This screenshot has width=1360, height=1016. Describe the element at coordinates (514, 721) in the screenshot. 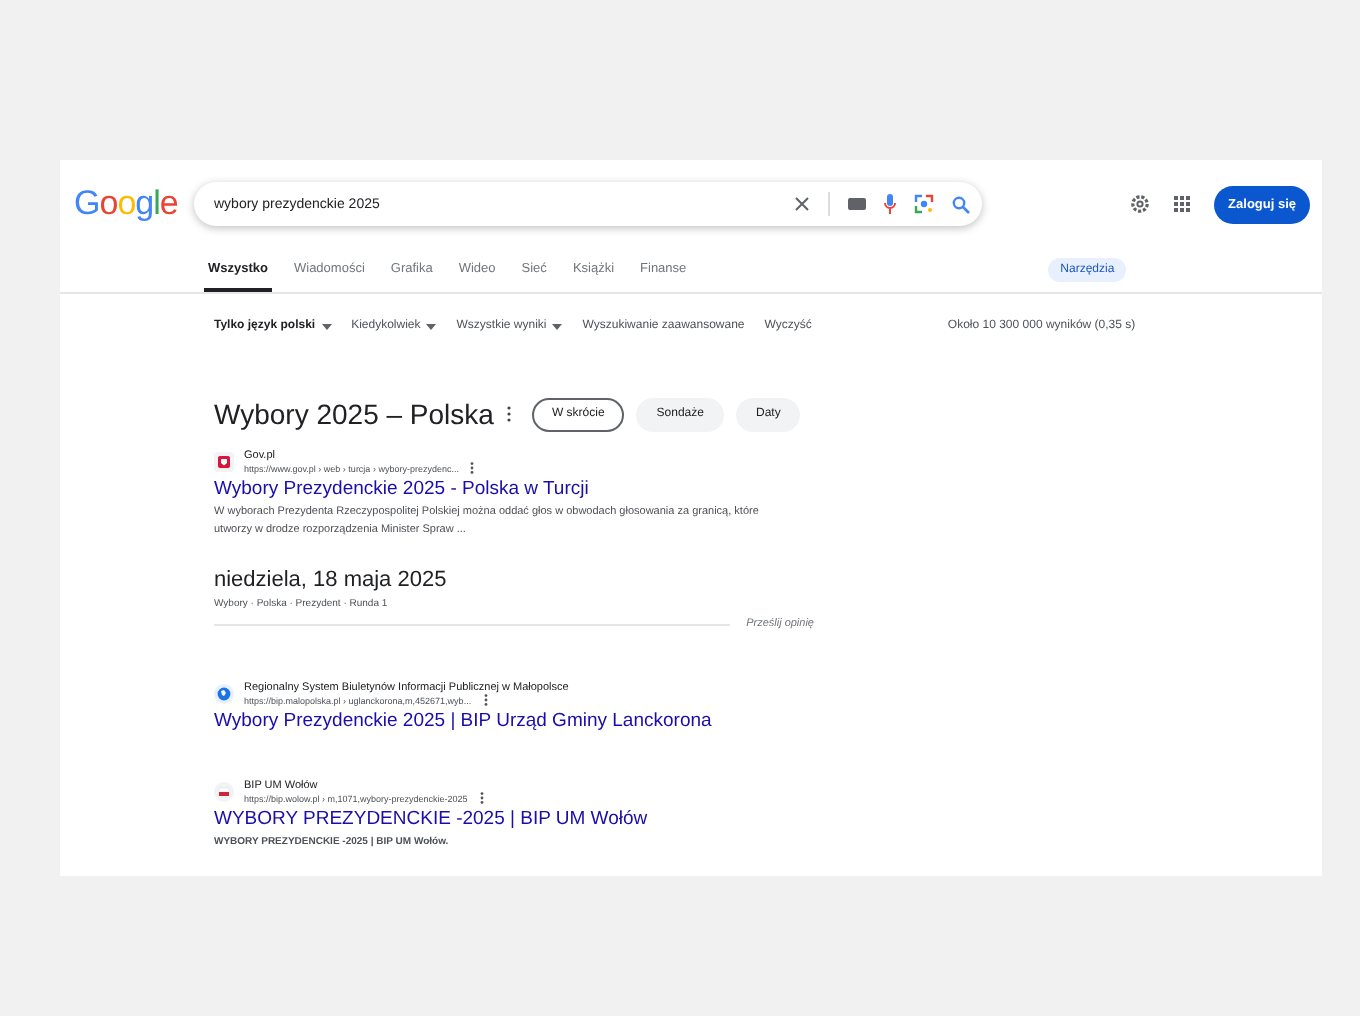

I see `result-title-link: Wybory Prezydenckie 2025 | BIP Urząd Gminy Lanckorona` at that location.